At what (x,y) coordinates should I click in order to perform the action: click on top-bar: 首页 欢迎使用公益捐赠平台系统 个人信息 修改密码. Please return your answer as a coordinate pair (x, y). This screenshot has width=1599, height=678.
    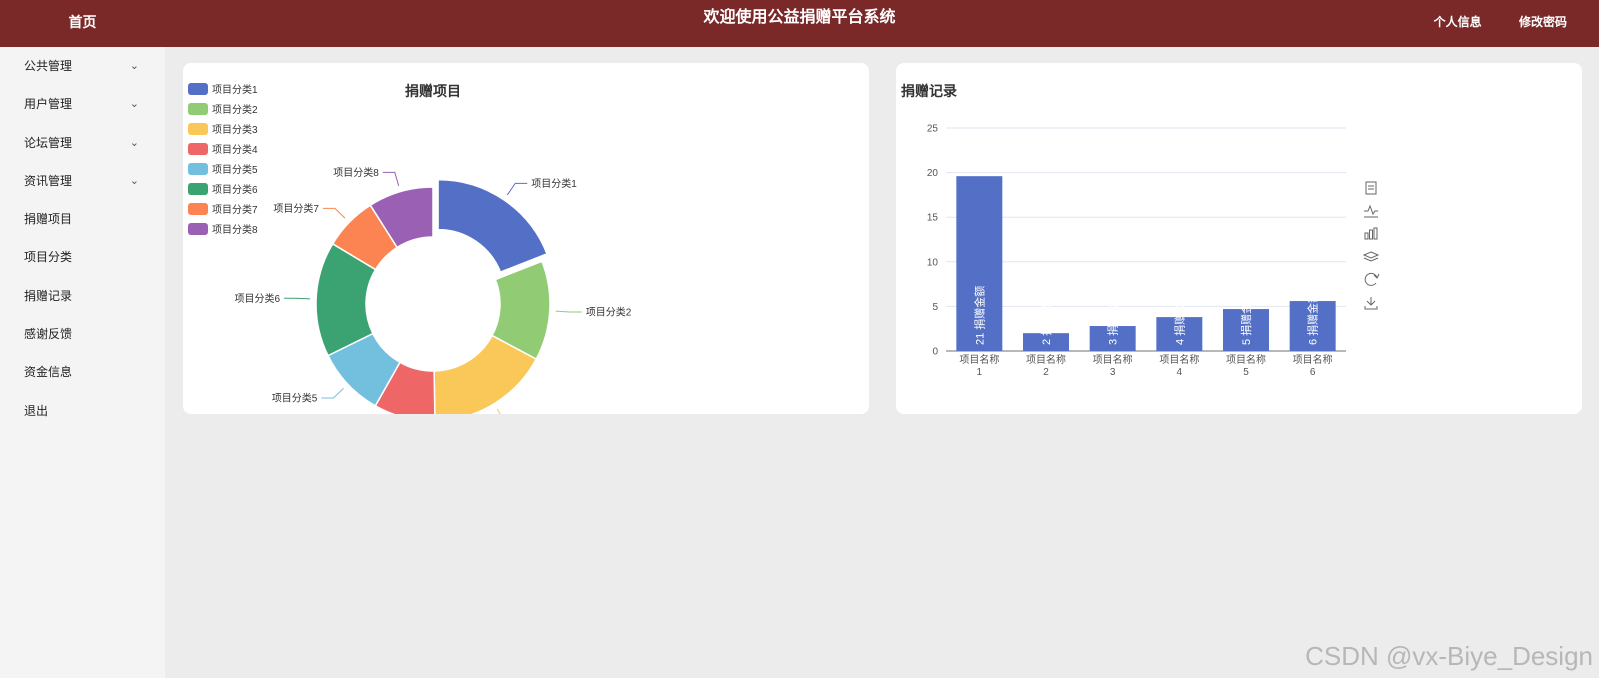
    Looking at the image, I should click on (799, 23).